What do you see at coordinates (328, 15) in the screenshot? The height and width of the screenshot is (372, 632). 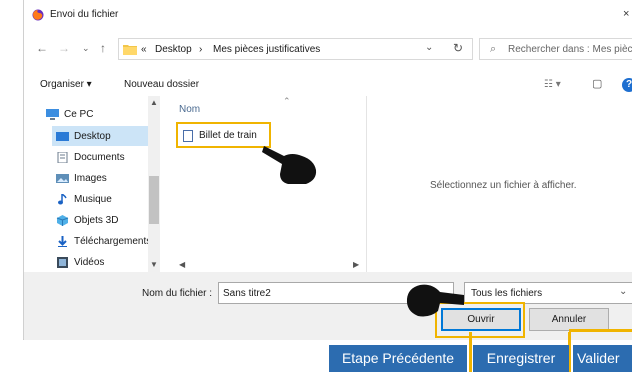 I see `title-bar: Envoi du fichier ×` at bounding box center [328, 15].